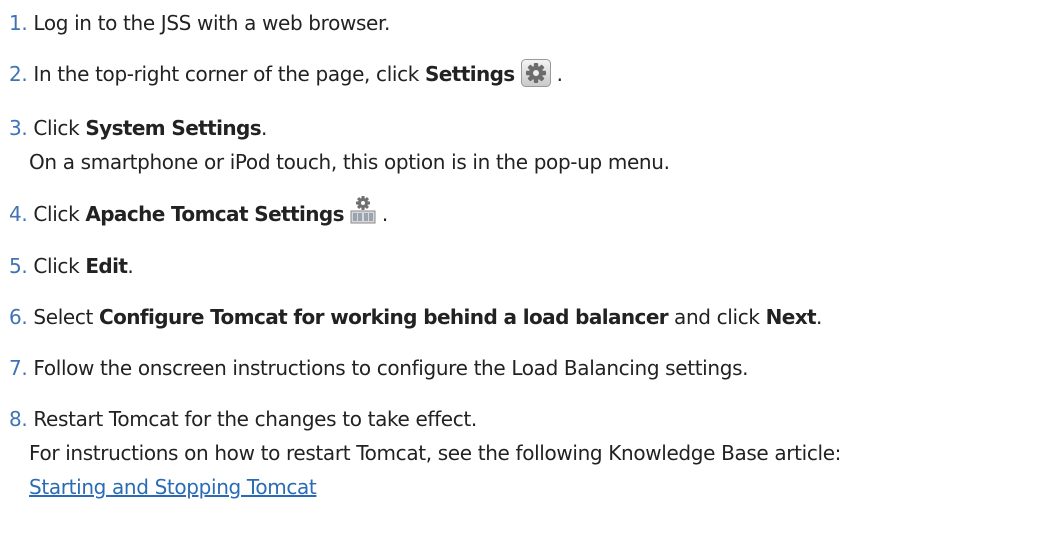 Image resolution: width=1061 pixels, height=552 pixels. I want to click on gear-icon, so click(535, 78).